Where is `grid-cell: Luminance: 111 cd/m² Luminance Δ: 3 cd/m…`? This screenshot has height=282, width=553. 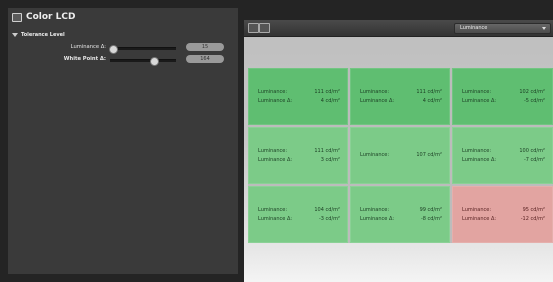
grid-cell: Luminance: 111 cd/m² Luminance Δ: 3 cd/m… is located at coordinates (298, 155).